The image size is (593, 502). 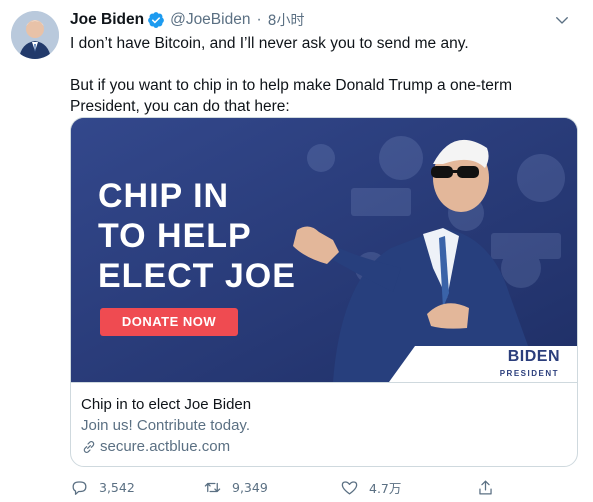 I want to click on share-button, so click(x=490, y=487).